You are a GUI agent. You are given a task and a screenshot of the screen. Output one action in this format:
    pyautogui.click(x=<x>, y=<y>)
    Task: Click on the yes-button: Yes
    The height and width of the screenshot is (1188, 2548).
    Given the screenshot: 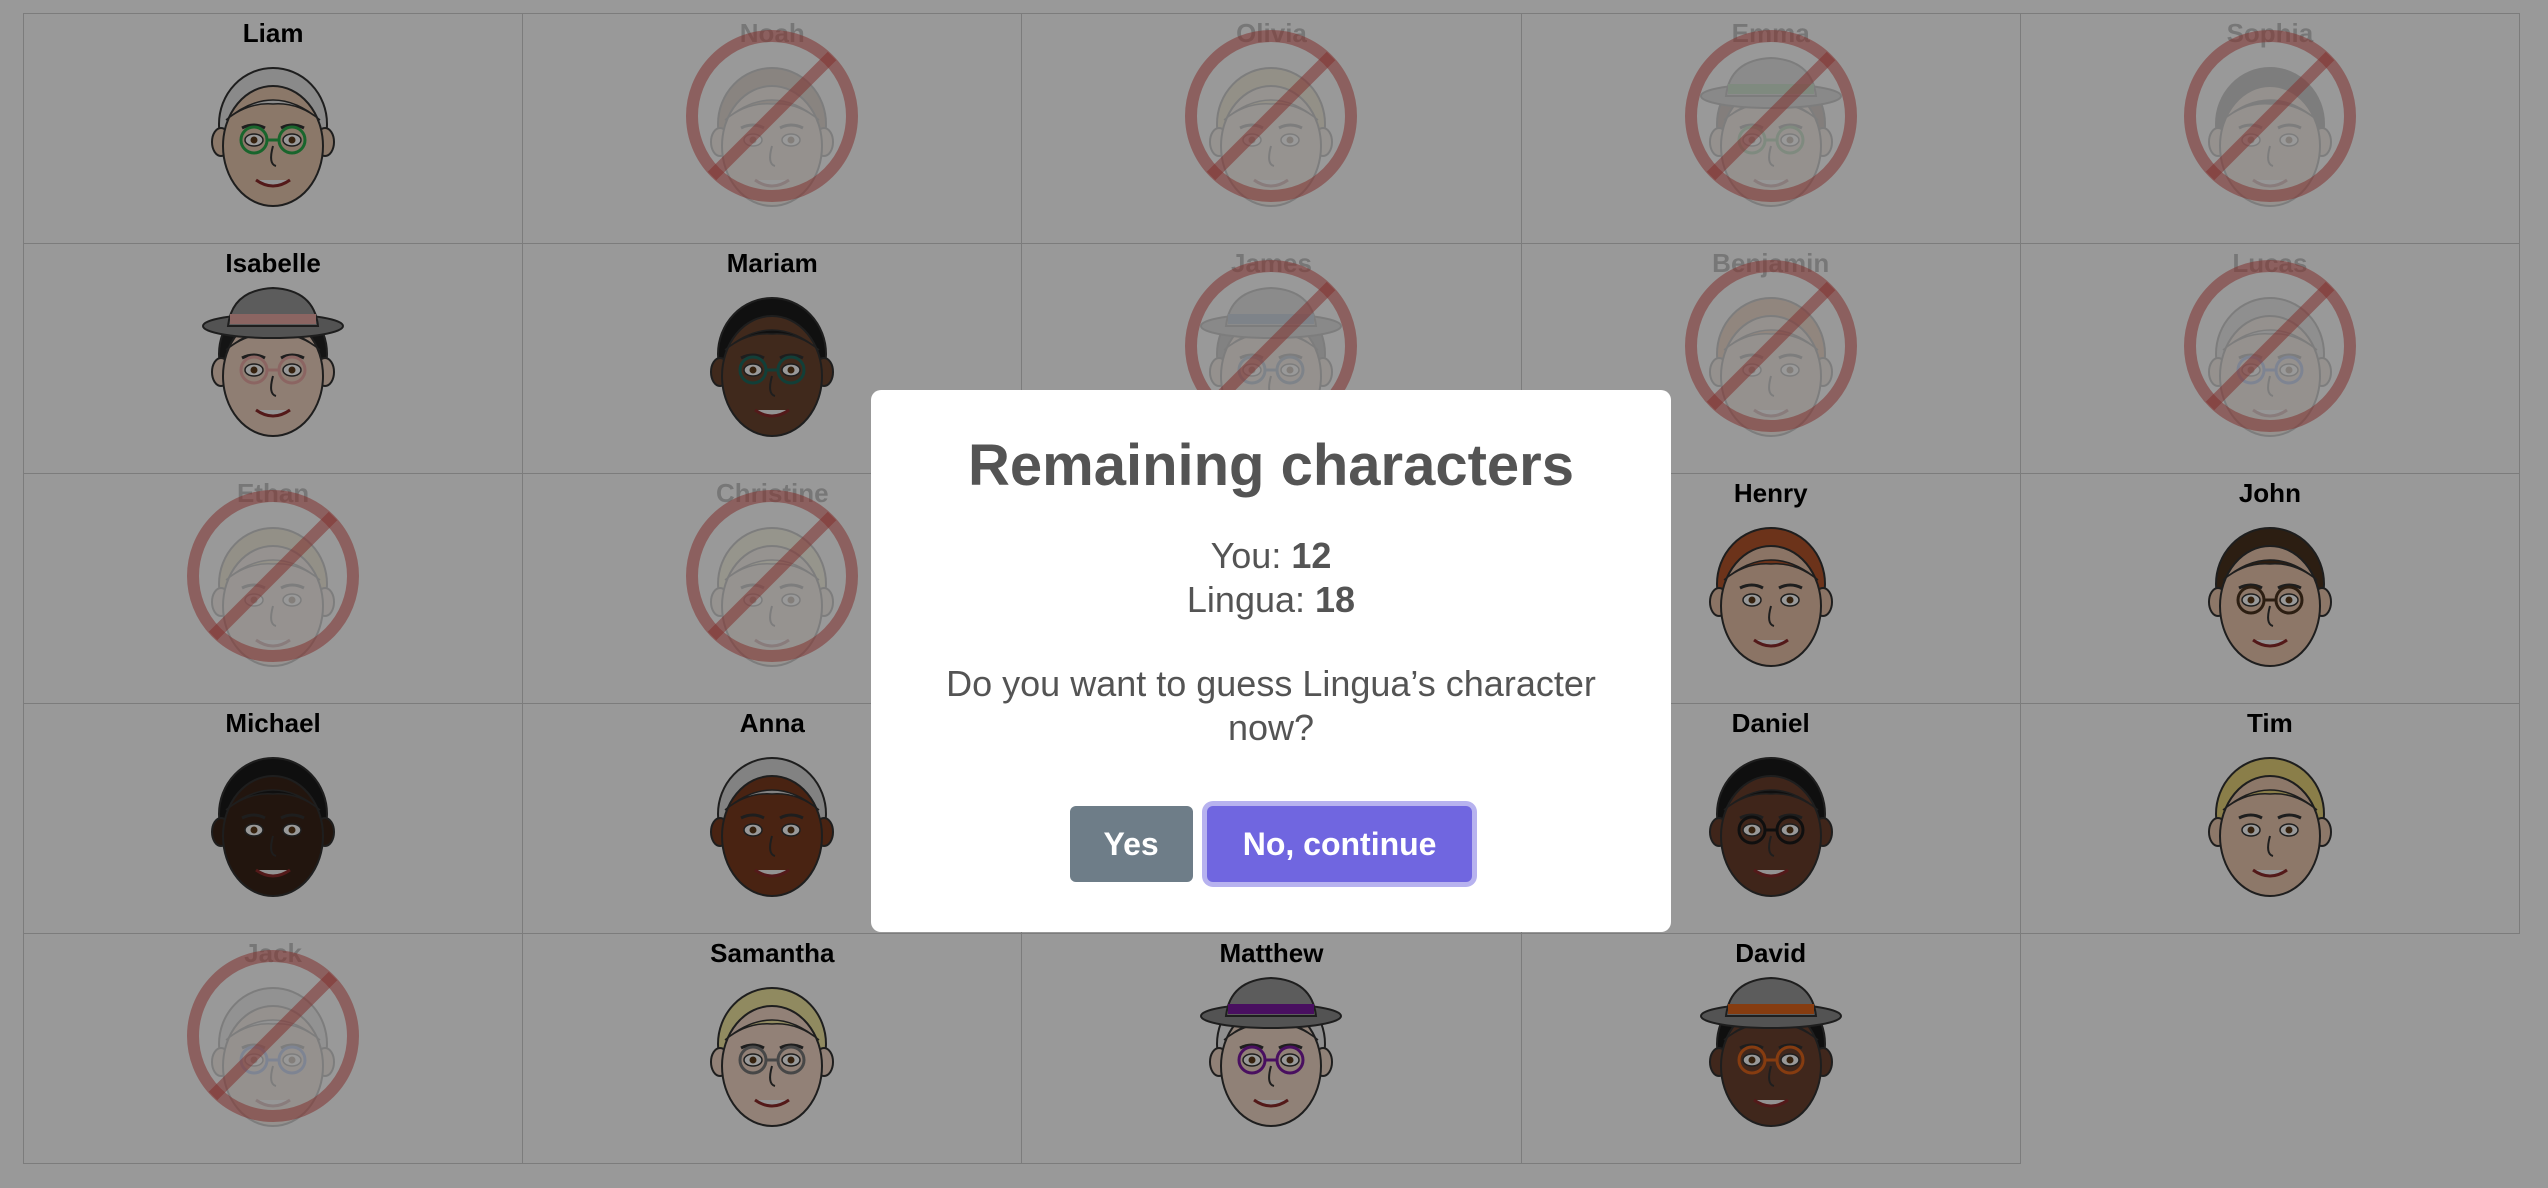 What is the action you would take?
    pyautogui.click(x=1131, y=844)
    